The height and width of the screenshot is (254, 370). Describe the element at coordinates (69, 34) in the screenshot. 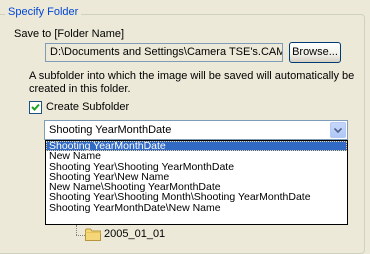

I see `save-to-label: Save to [Folder Name]` at that location.